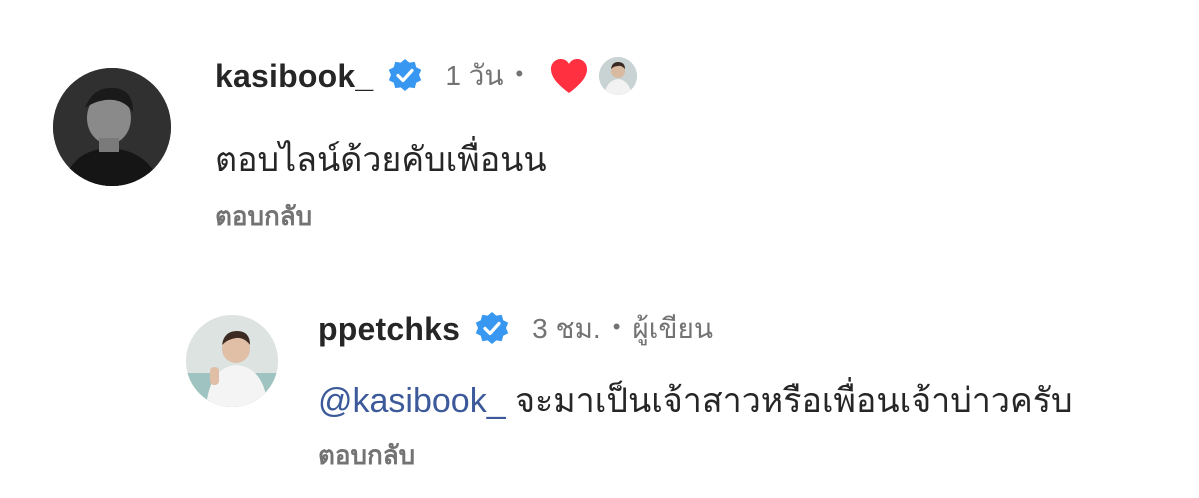 This screenshot has width=1199, height=498. Describe the element at coordinates (794, 401) in the screenshot. I see `comment-body: จะมาเป็นเจ้าสาวหรือเพื่อนเจ้าบ่าวครับ` at that location.